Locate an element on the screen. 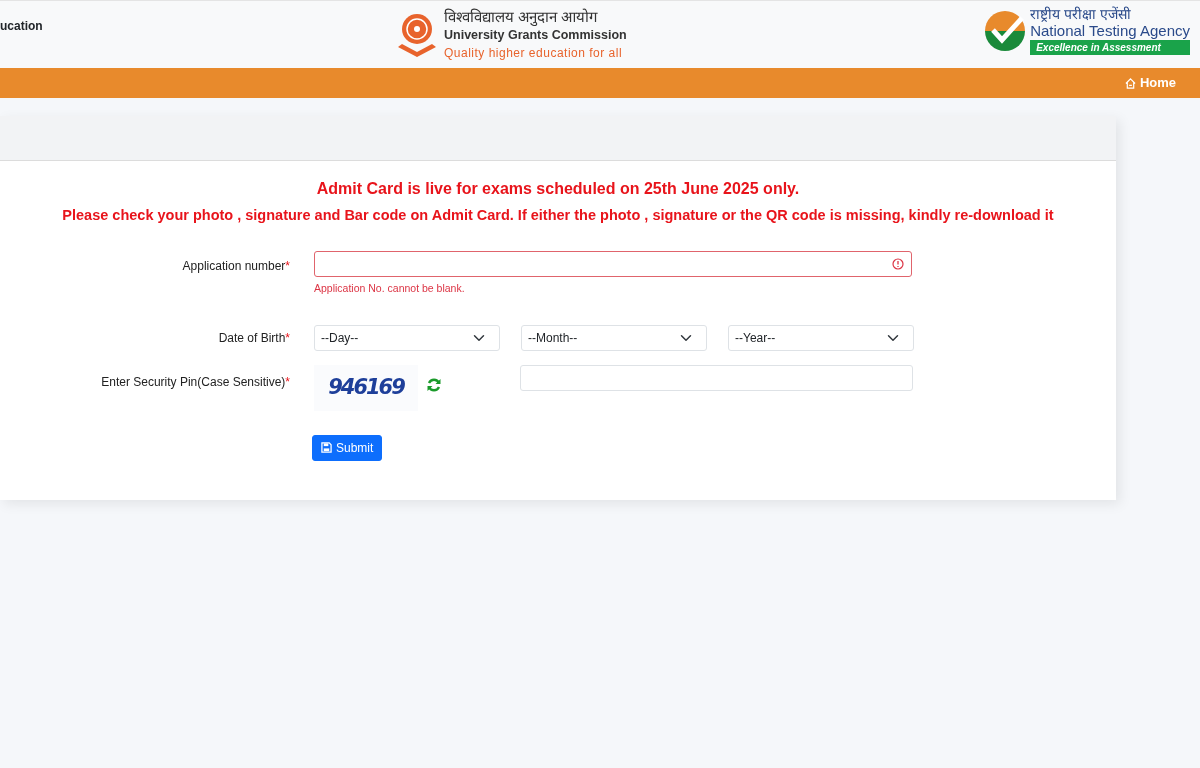  field-label: Enter Security Pin(Case Sensitive) is located at coordinates (193, 381).